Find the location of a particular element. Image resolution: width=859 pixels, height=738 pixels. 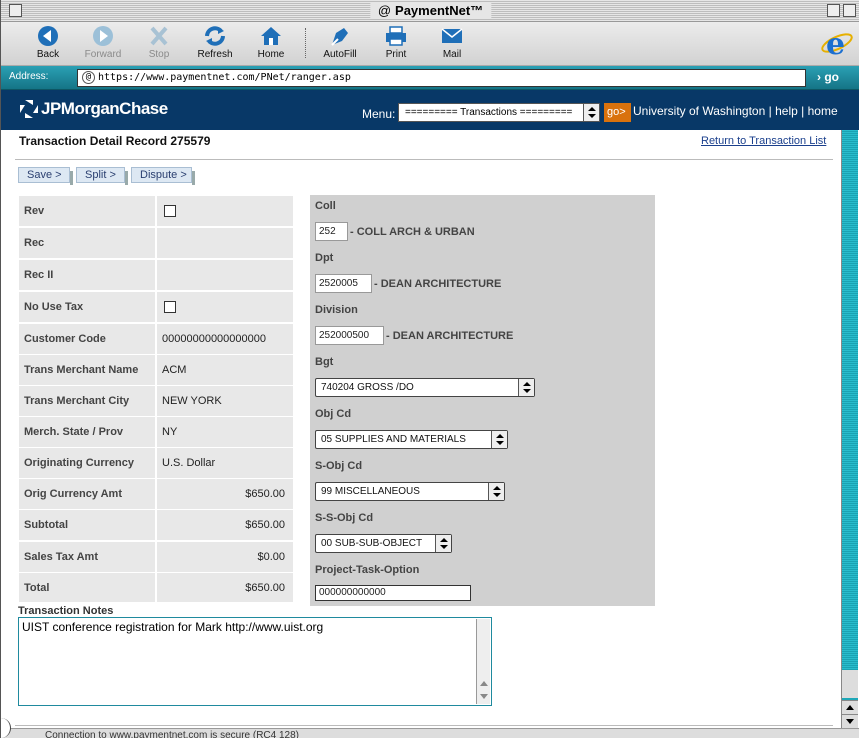

mail-envelope-icon is located at coordinates (452, 35).